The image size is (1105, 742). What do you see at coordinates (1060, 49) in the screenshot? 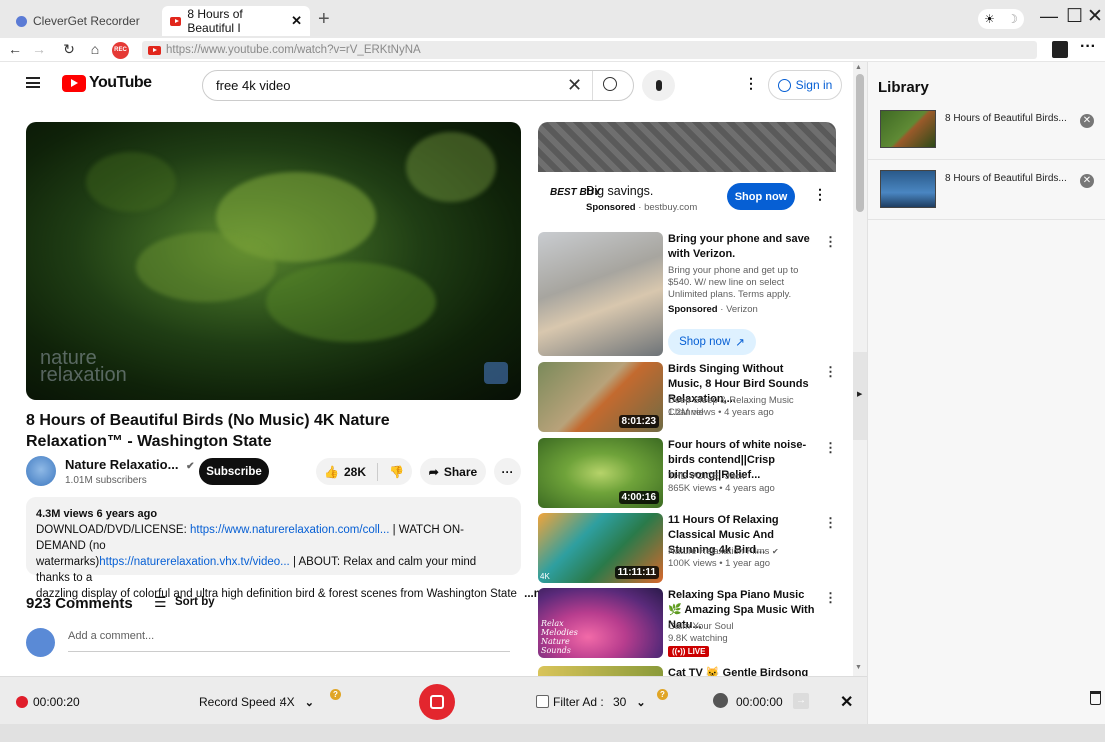
I see `download-panel-icon` at bounding box center [1060, 49].